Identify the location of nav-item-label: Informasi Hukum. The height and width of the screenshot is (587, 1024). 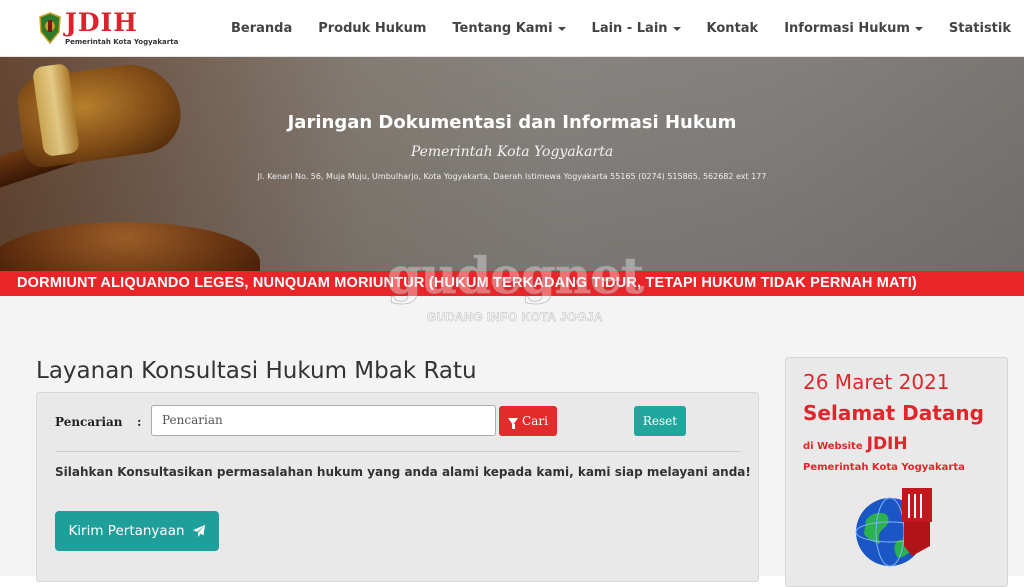
(847, 28).